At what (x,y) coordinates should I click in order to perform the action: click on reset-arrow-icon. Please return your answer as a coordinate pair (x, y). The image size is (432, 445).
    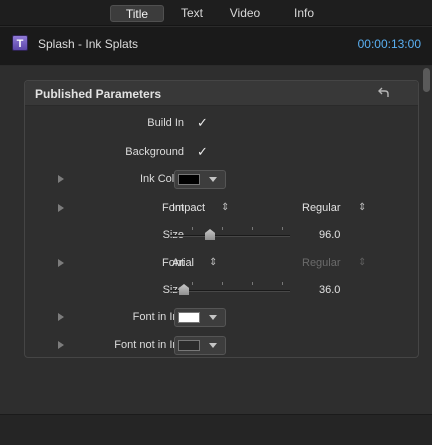
    Looking at the image, I should click on (384, 92).